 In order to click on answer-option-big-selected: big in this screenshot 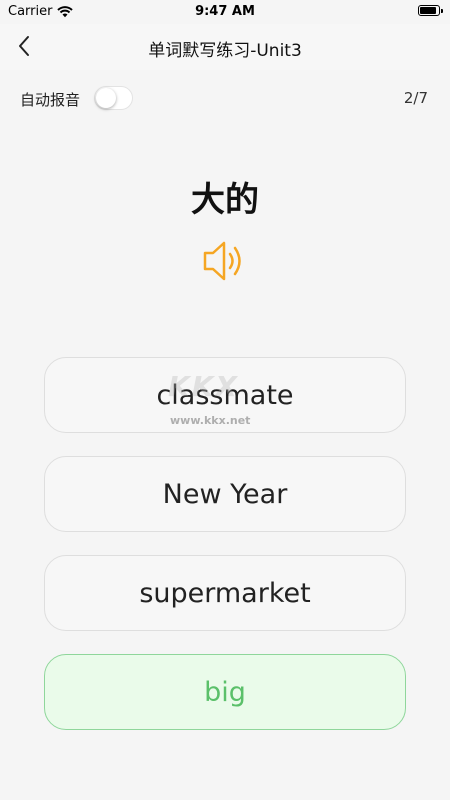, I will do `click(225, 692)`.